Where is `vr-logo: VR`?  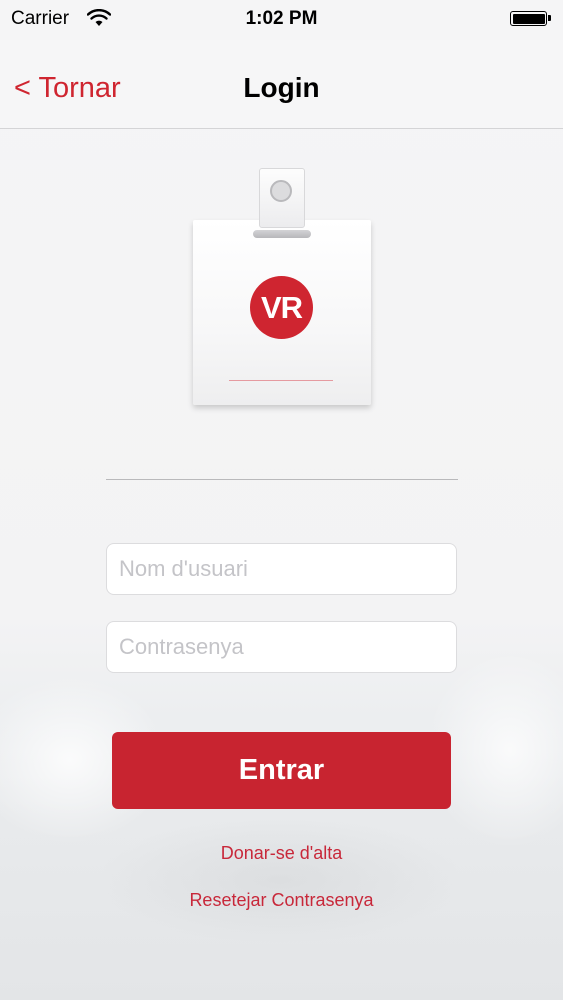 vr-logo: VR is located at coordinates (281, 307).